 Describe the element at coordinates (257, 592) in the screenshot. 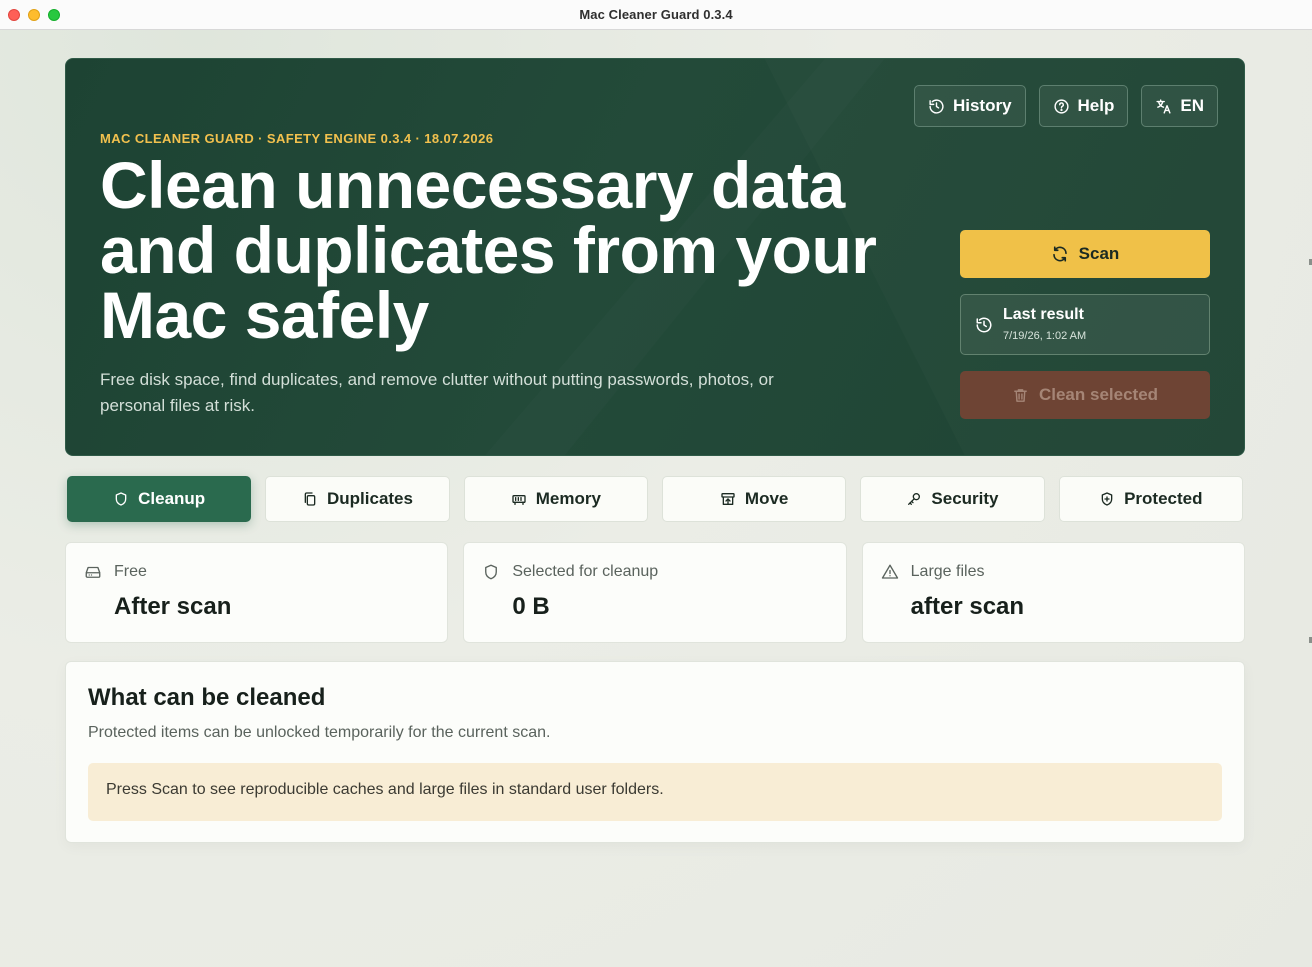

I see `stat-card-free: Free After scan` at that location.